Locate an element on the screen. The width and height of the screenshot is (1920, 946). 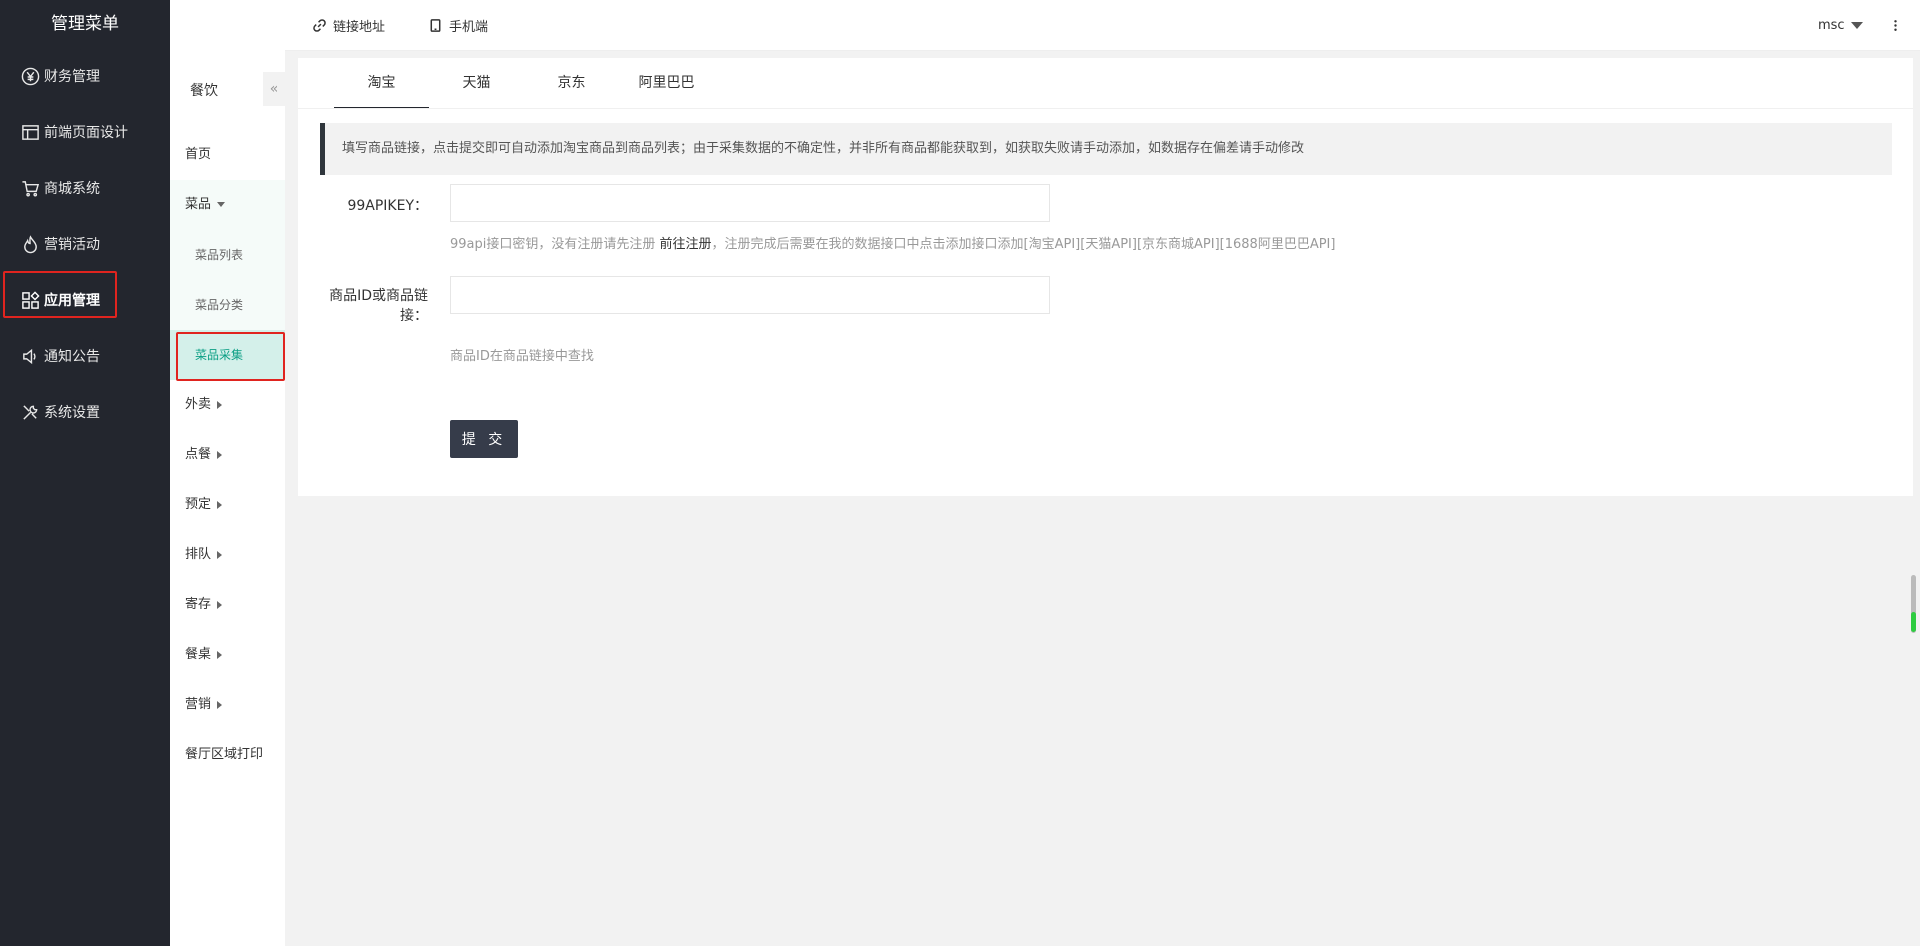
sidebar-item-label: 财务管理 is located at coordinates (72, 77).